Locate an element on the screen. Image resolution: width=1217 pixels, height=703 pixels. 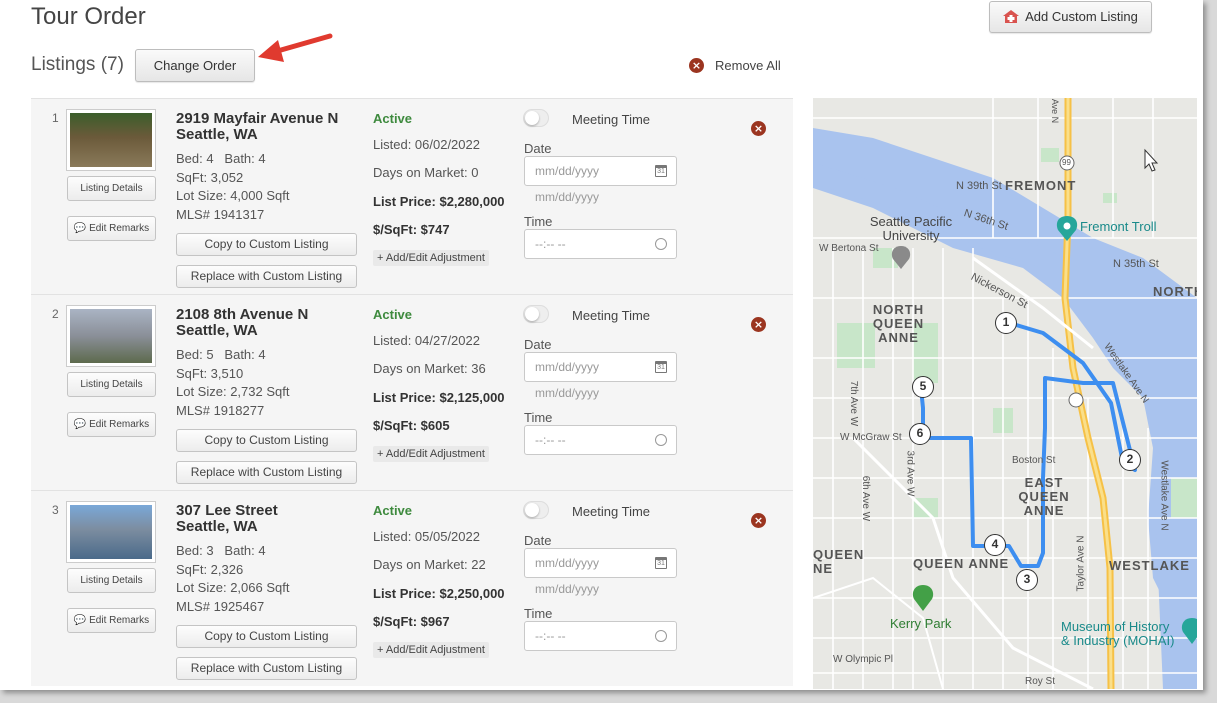
listing-bed-bath: Bed: 3 Bath: 4 is located at coordinates (221, 550).